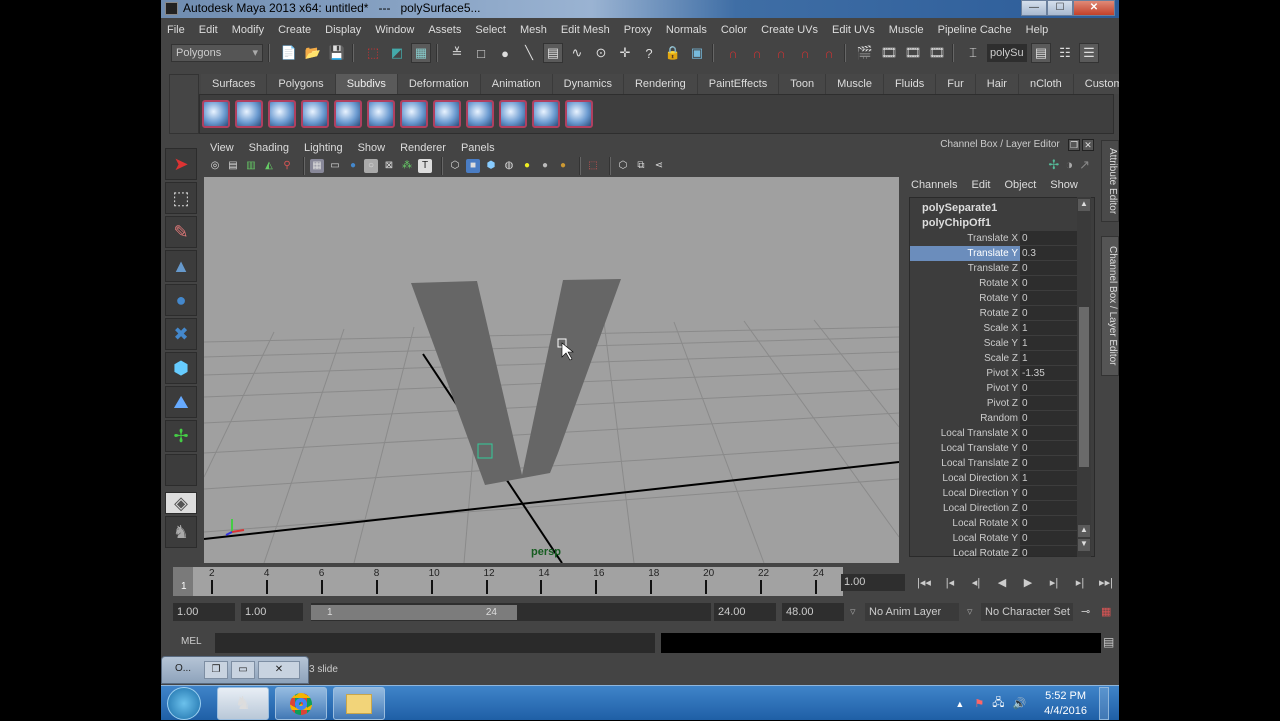 This screenshot has height=721, width=1280. What do you see at coordinates (1002, 448) in the screenshot?
I see `channel-row: Local Translate Y0` at bounding box center [1002, 448].